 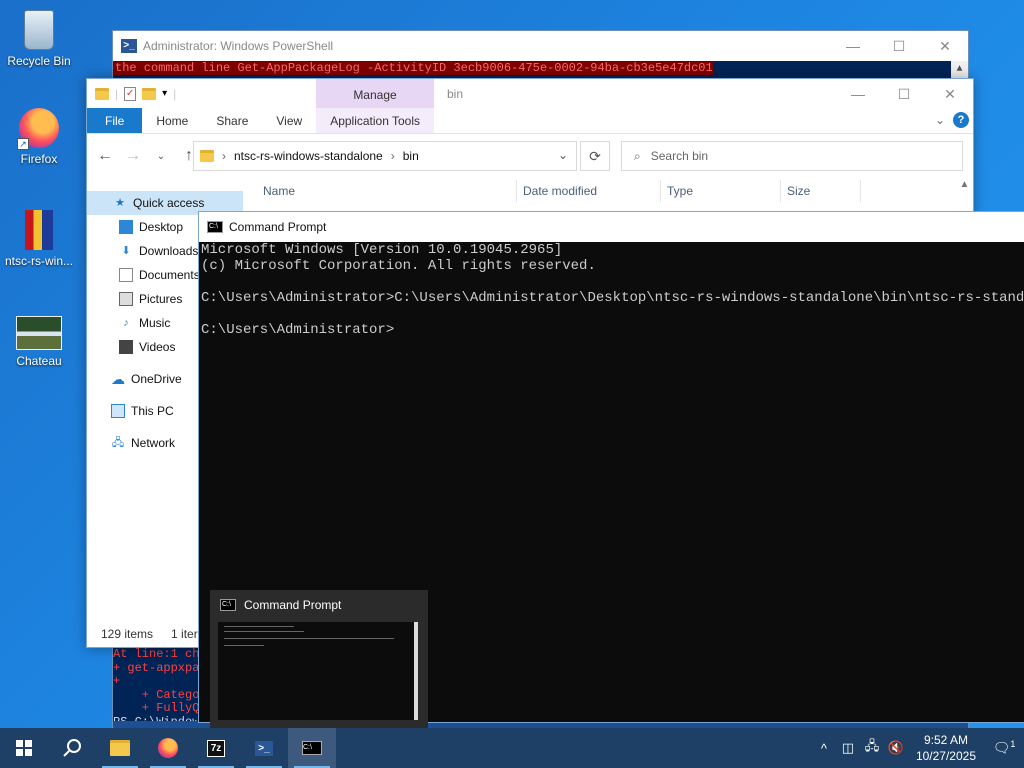 What do you see at coordinates (792, 156) in the screenshot?
I see `search-input: ⌕ Search bin` at bounding box center [792, 156].